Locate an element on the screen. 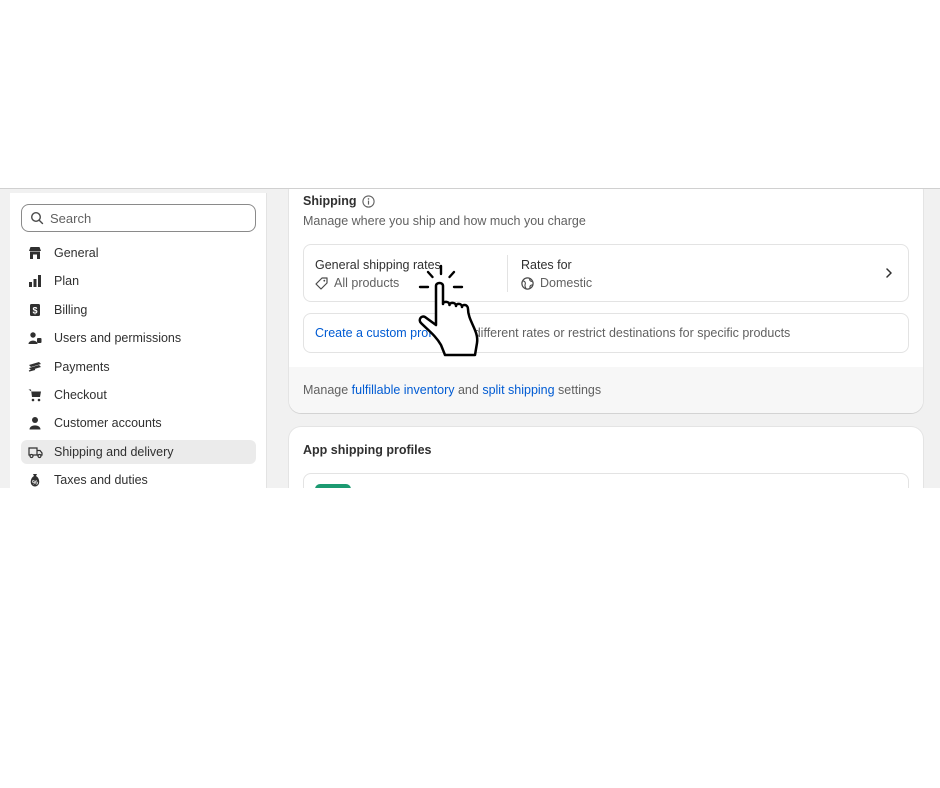 Image resolution: width=940 pixels, height=788 pixels. chevron-right-icon is located at coordinates (889, 273).